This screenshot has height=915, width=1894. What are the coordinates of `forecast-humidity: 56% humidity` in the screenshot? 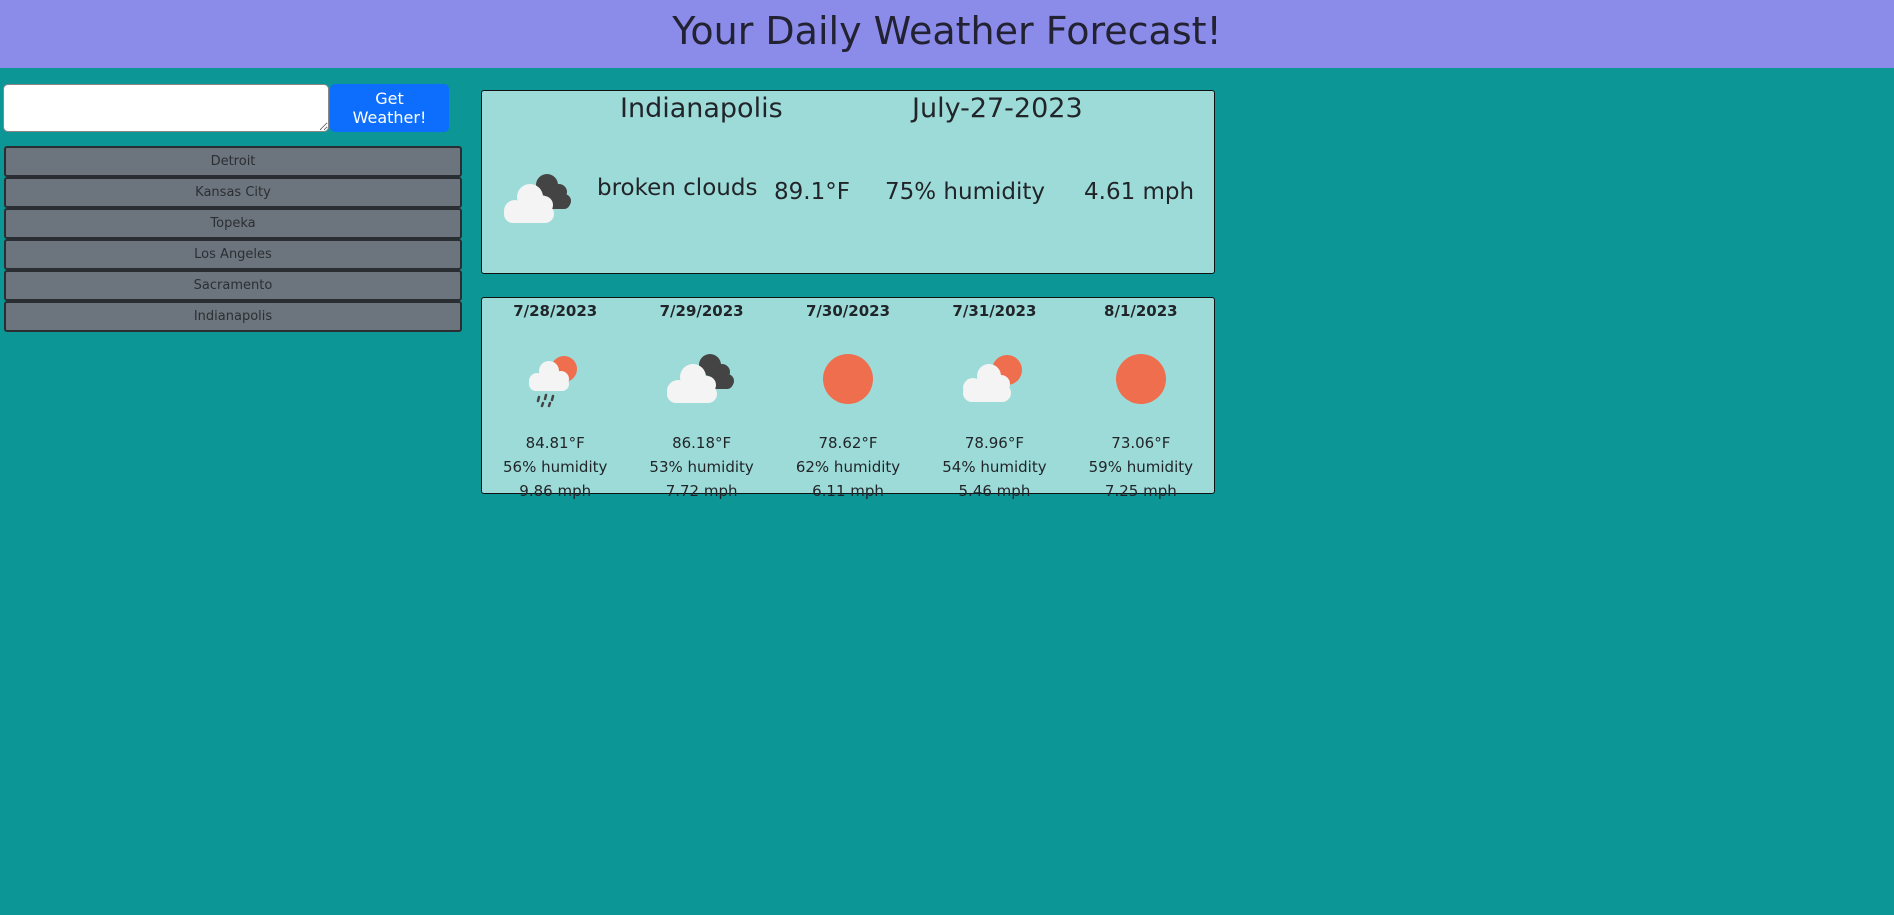 It's located at (555, 467).